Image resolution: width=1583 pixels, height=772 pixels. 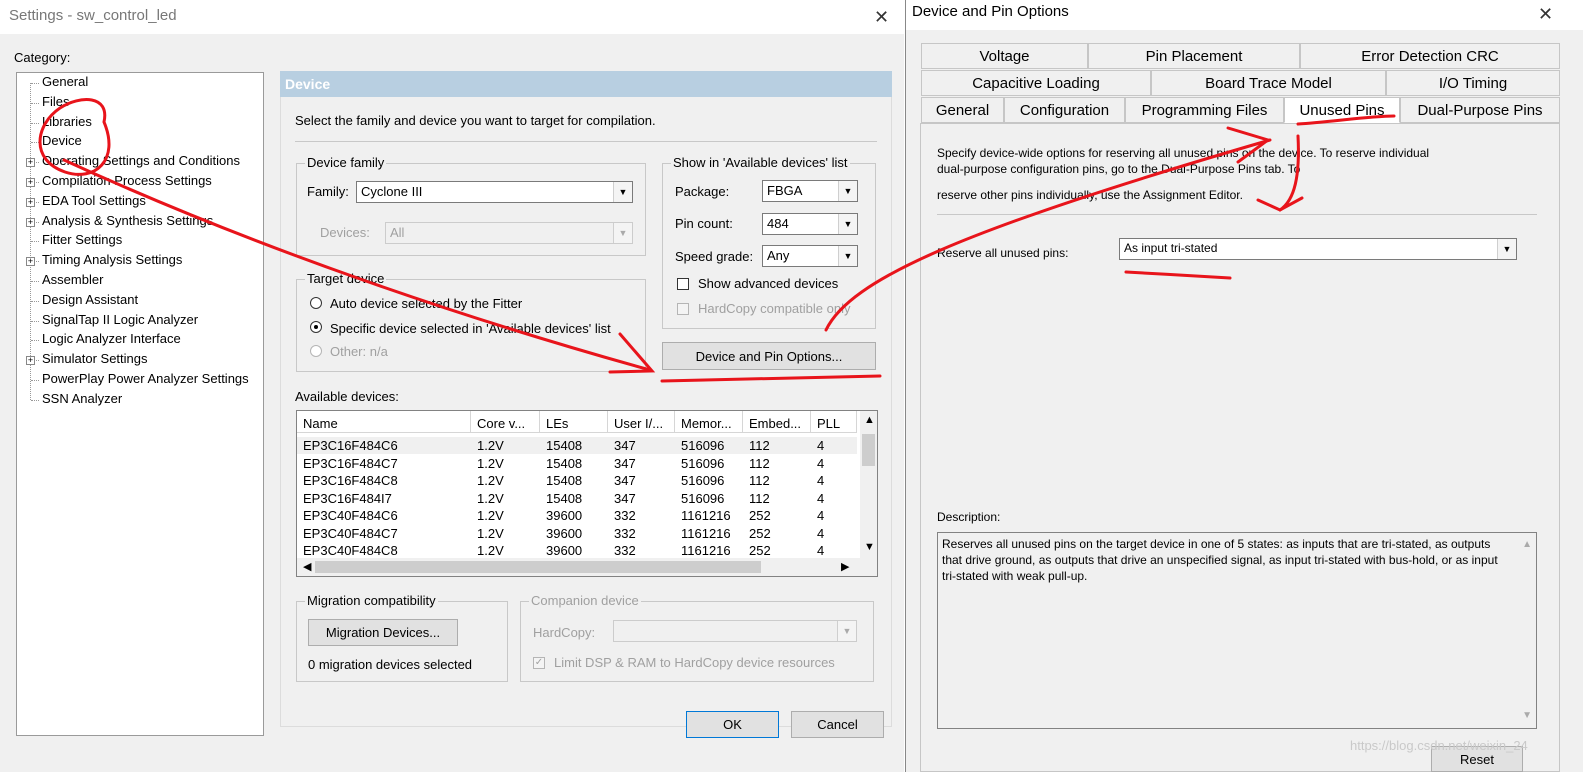 What do you see at coordinates (1048, 235) in the screenshot?
I see `annotation-arrow-to-tab` at bounding box center [1048, 235].